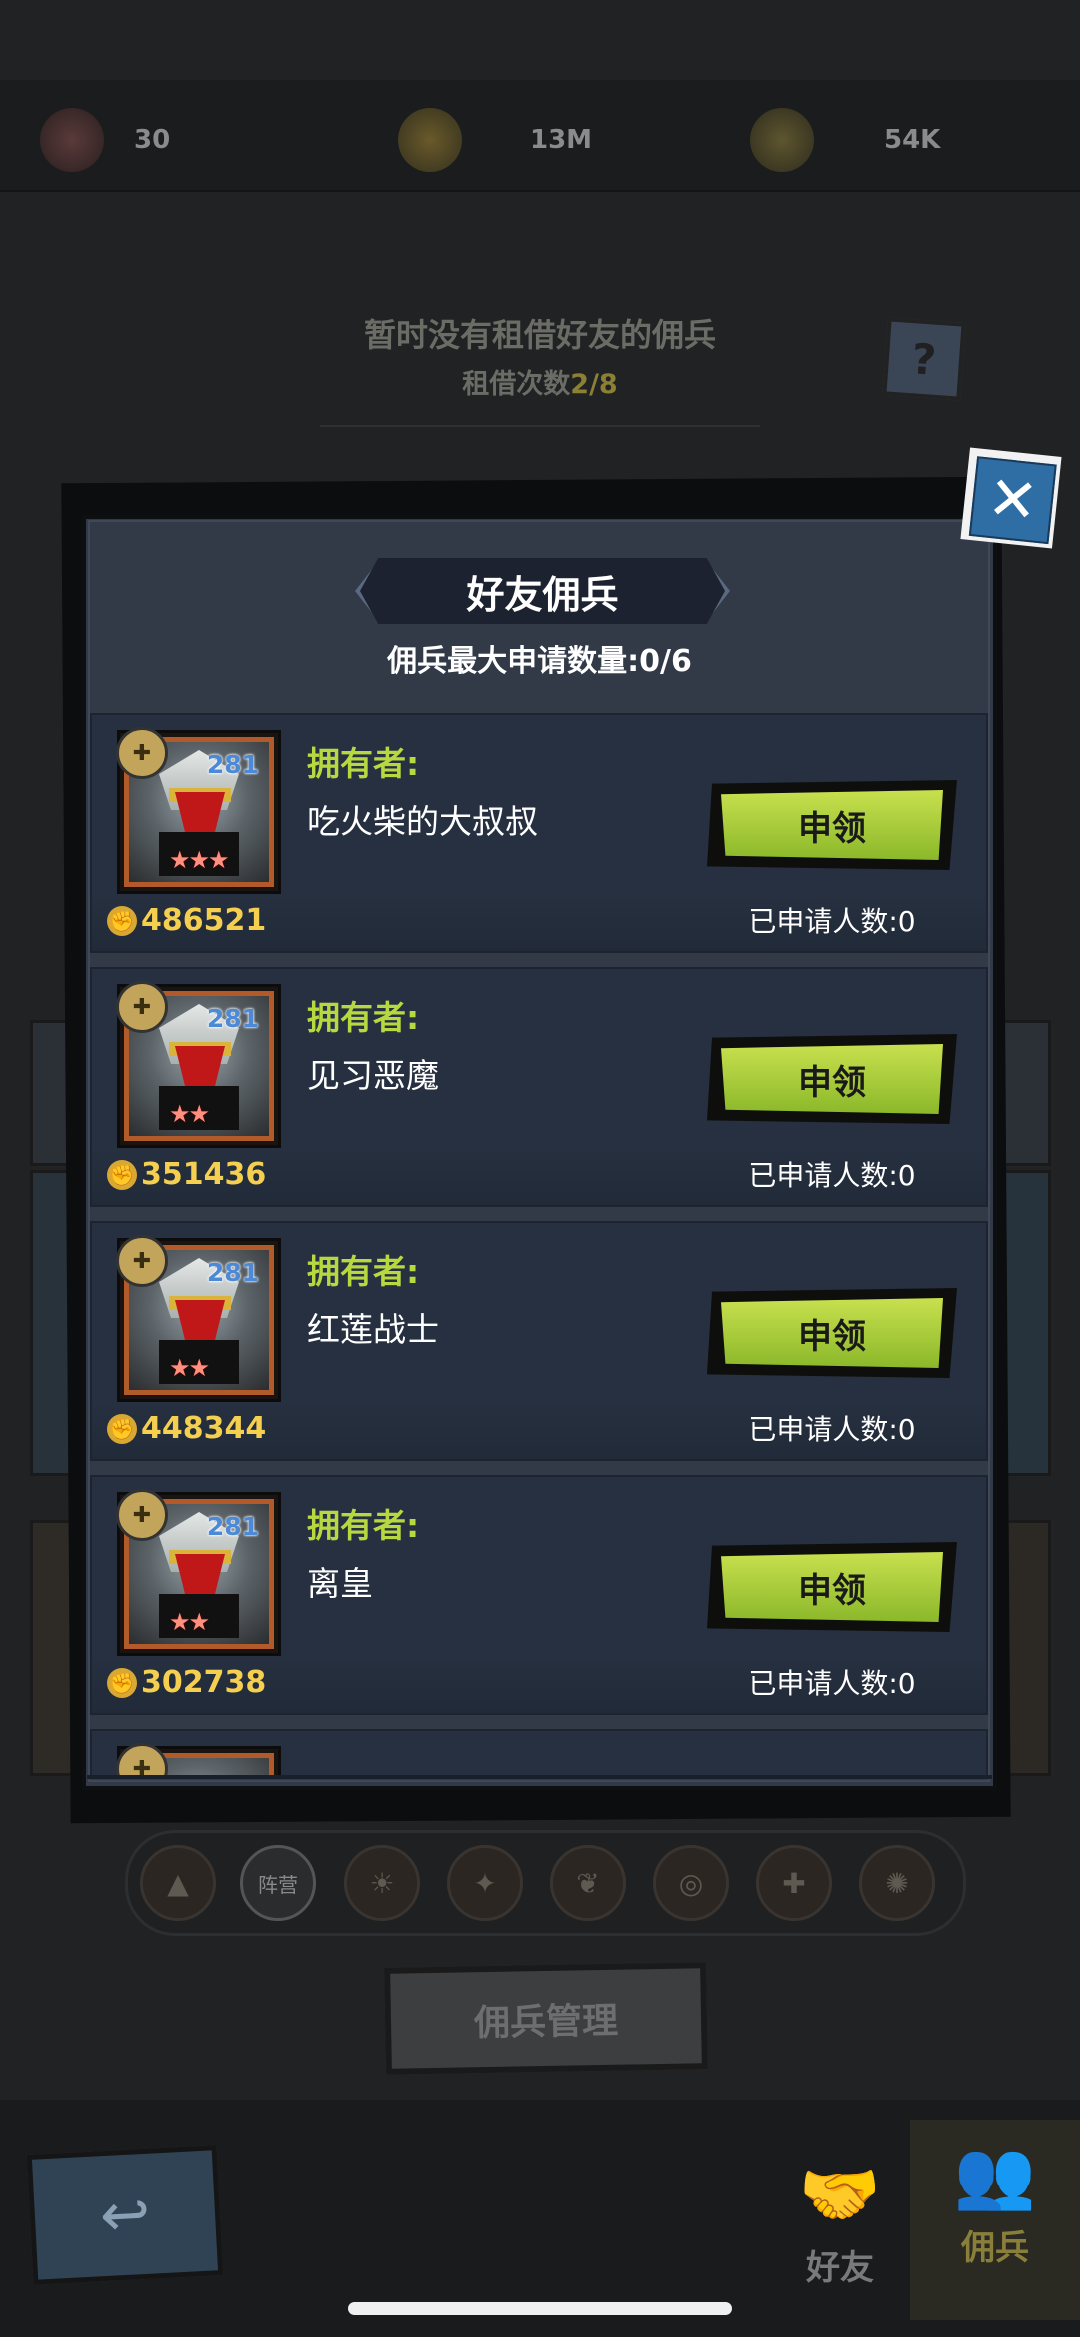 The image size is (1080, 2337). I want to click on hero-card-peek, so click(1025, 1093).